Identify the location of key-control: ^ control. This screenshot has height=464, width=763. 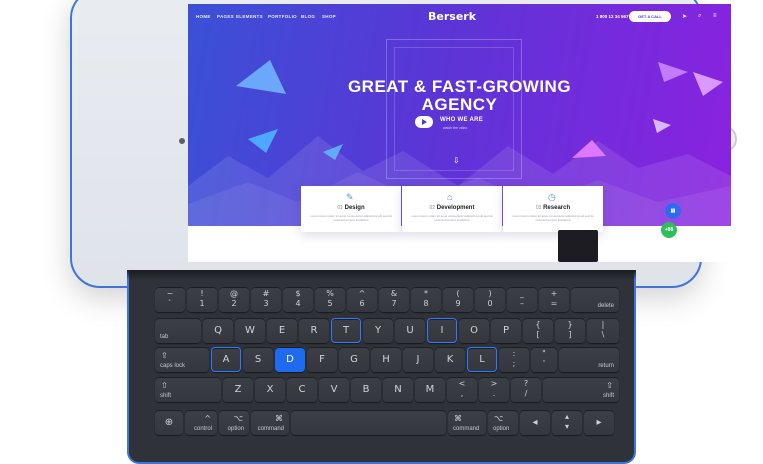
(201, 422).